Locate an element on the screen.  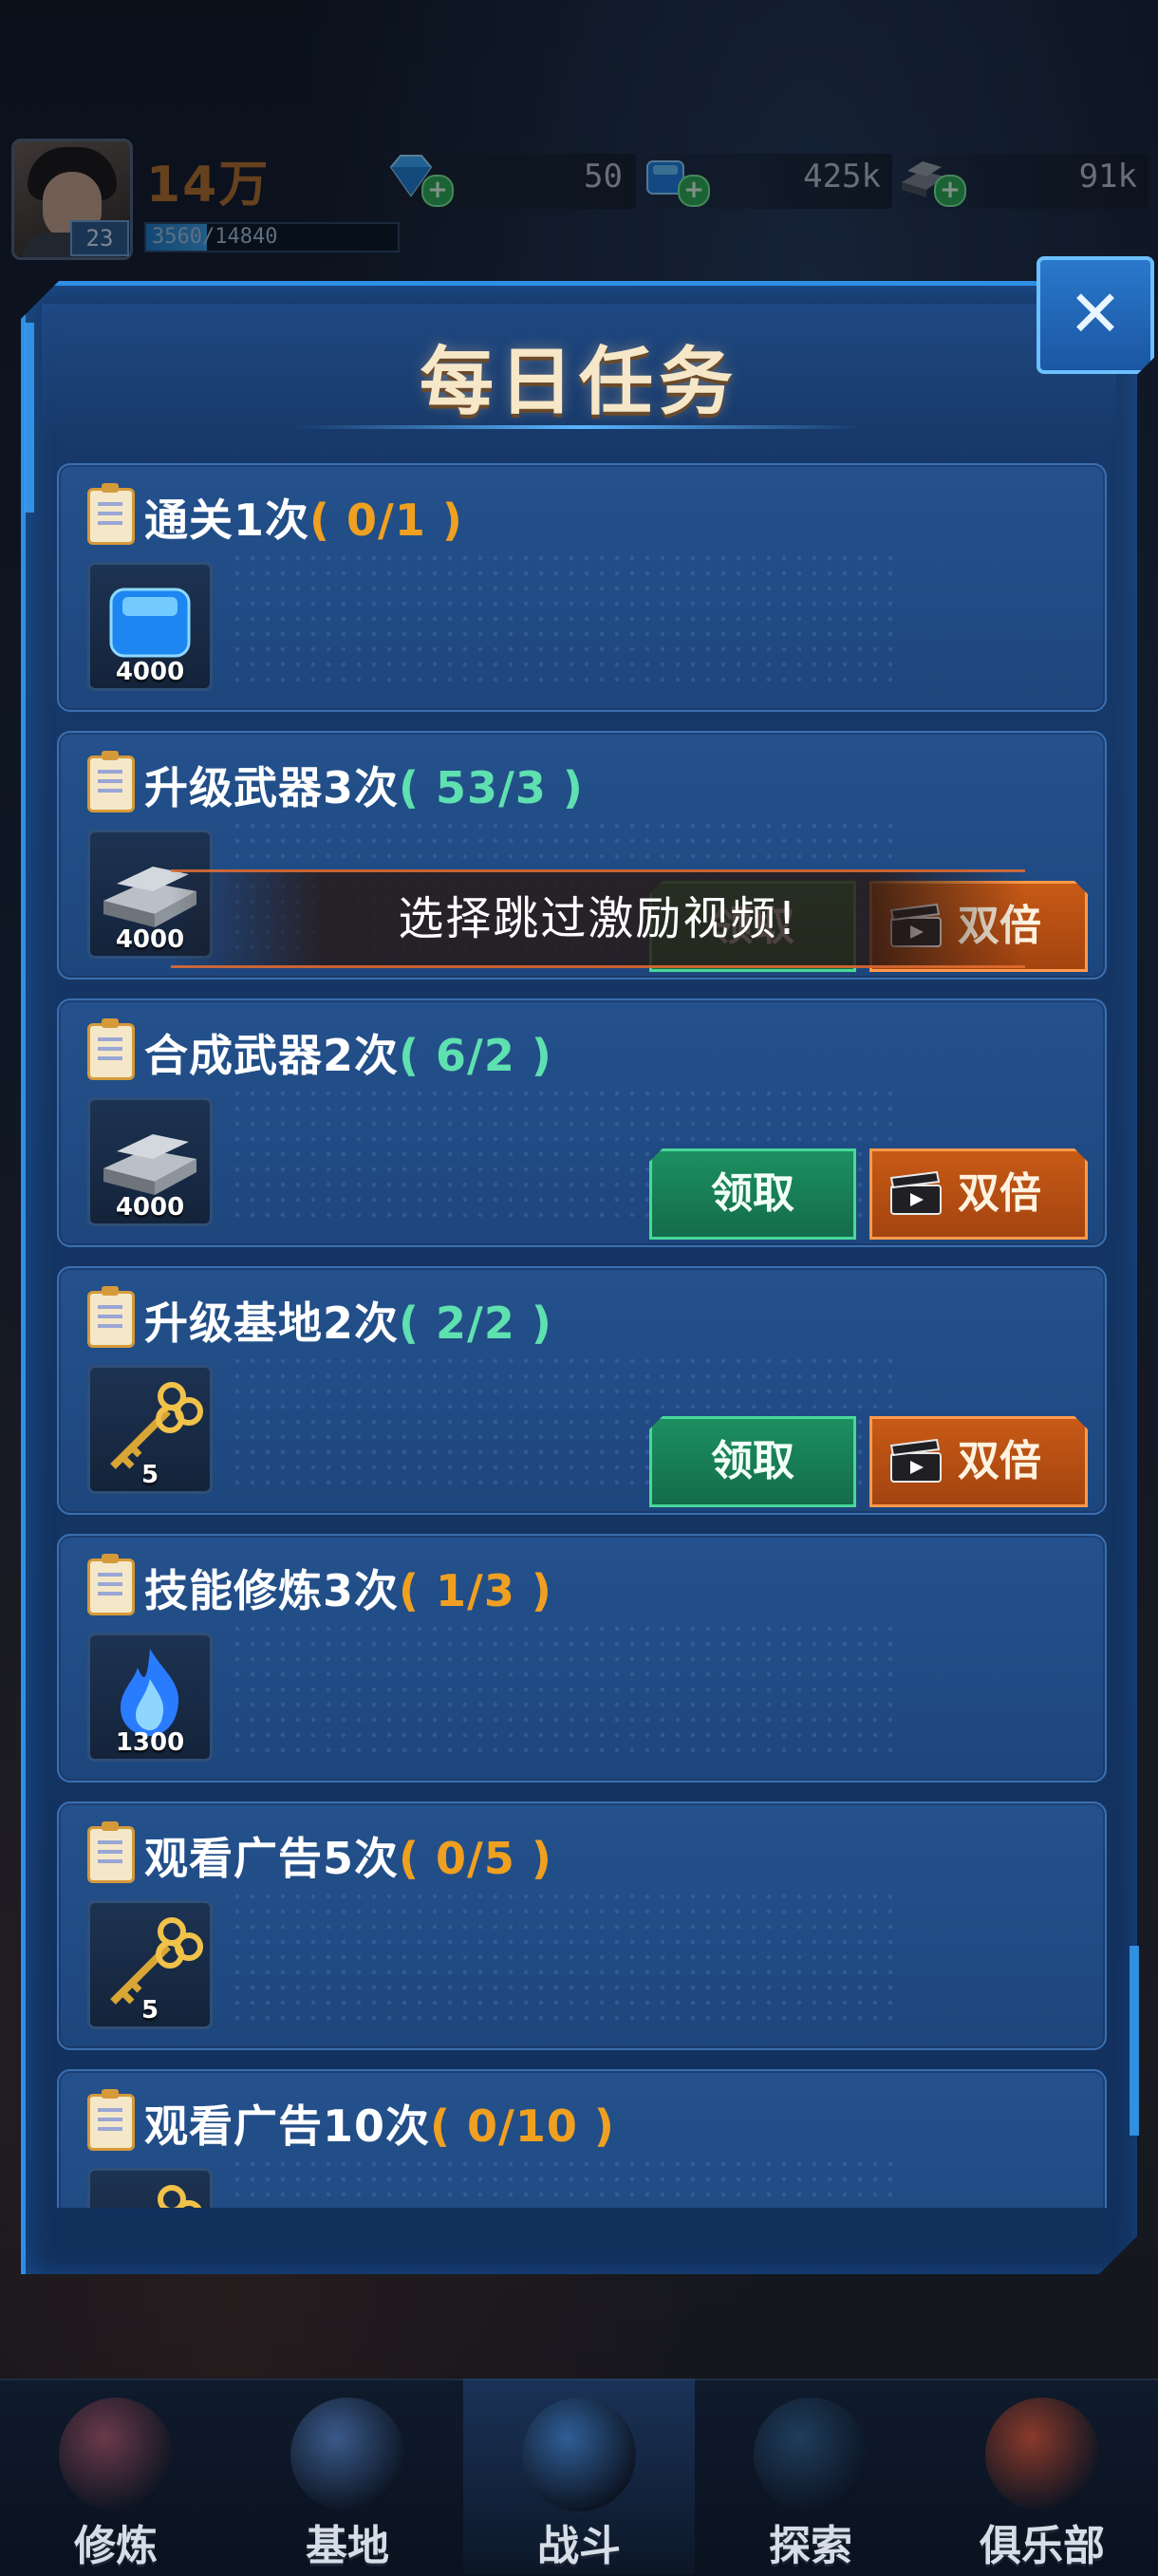
nav-tab: 探索 is located at coordinates (810, 2477).